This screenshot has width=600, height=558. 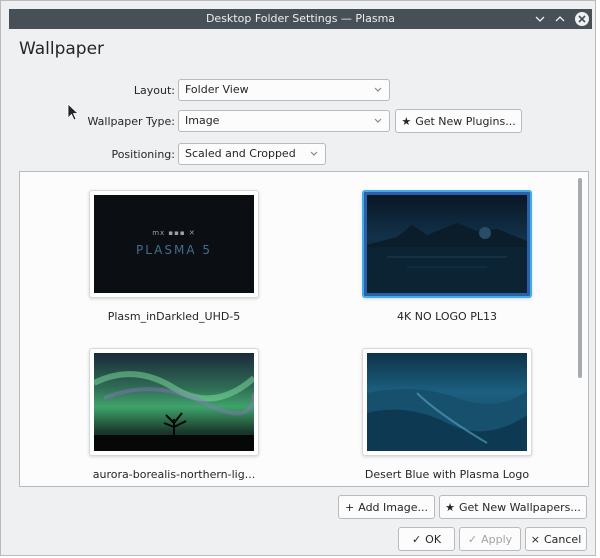 What do you see at coordinates (284, 90) in the screenshot?
I see `layout-combobox: Folder View` at bounding box center [284, 90].